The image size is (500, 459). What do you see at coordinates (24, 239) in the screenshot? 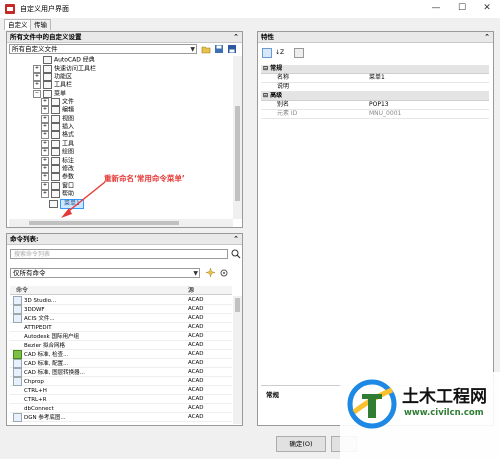
I see `command-list-title: 命令列表:` at bounding box center [24, 239].